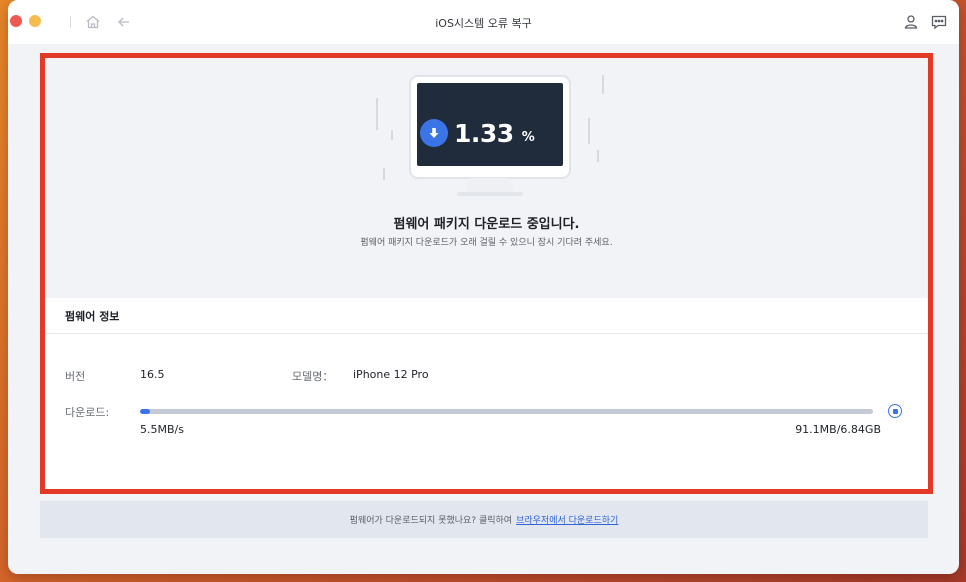 The image size is (966, 582). What do you see at coordinates (486, 243) in the screenshot?
I see `download-status-subtitle: 펌웨어 패키지 다운로드가 오래 걸릴 수 있으니 잠시 기다려 주세요.` at bounding box center [486, 243].